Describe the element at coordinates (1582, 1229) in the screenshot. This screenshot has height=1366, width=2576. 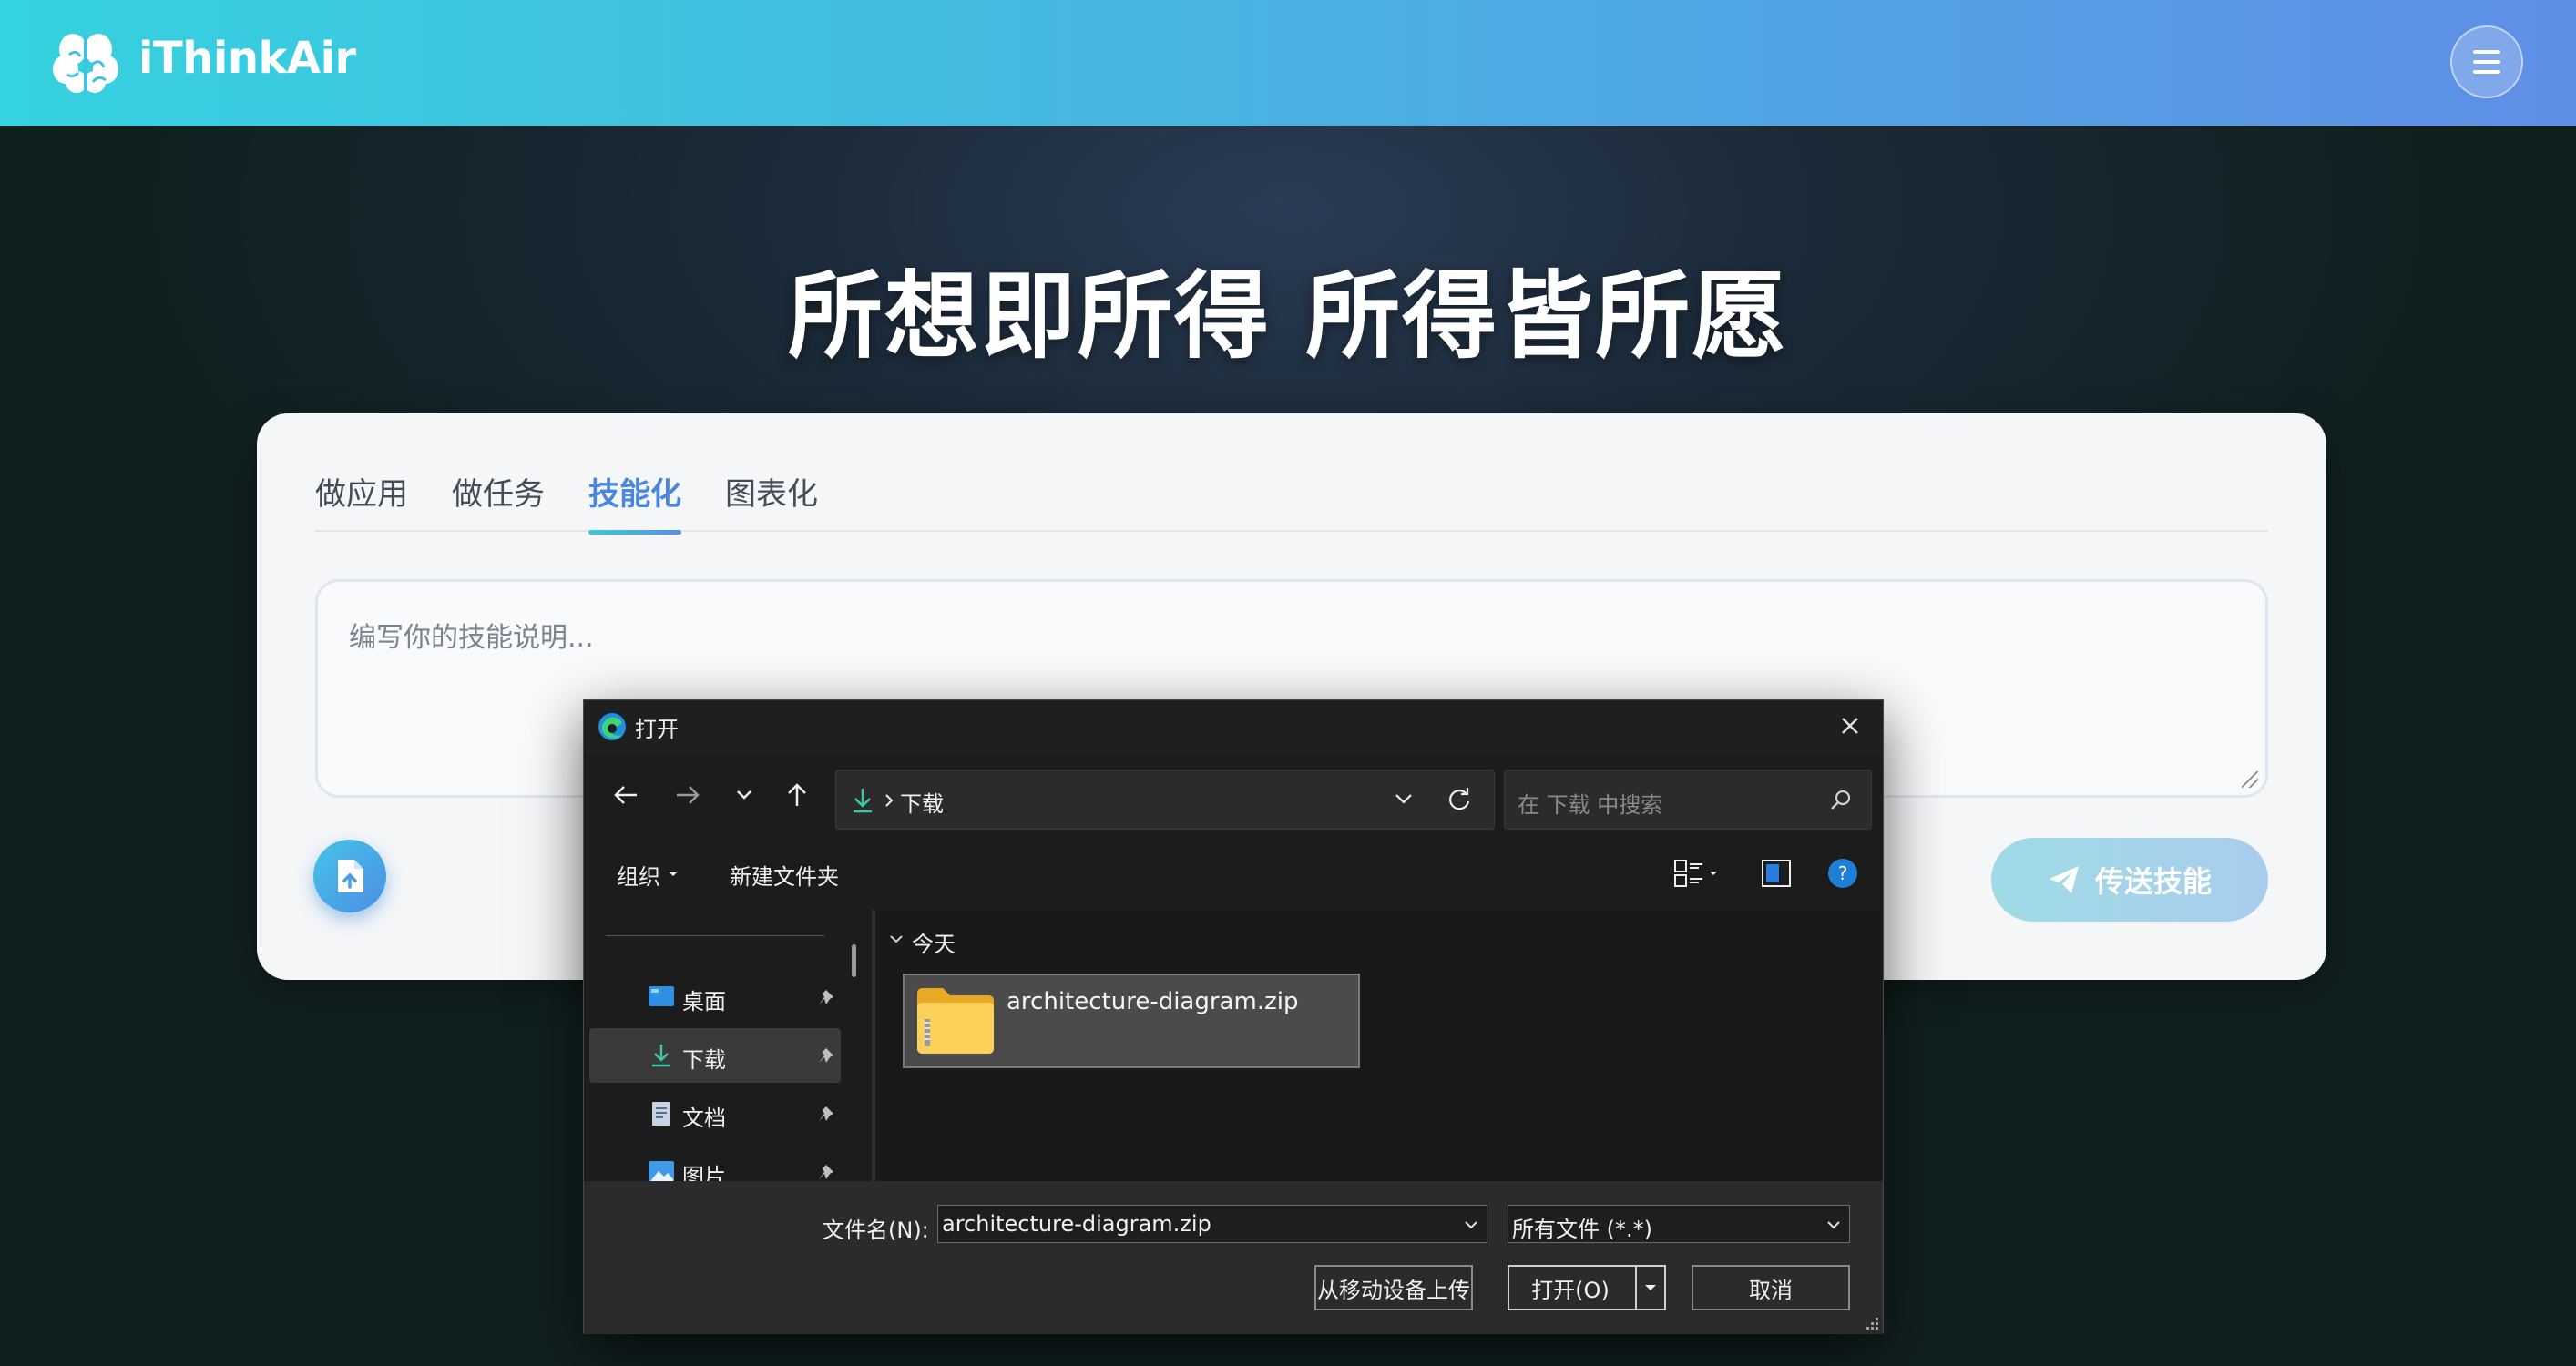
I see `filetype-value: 所有文件 (*.*)` at that location.